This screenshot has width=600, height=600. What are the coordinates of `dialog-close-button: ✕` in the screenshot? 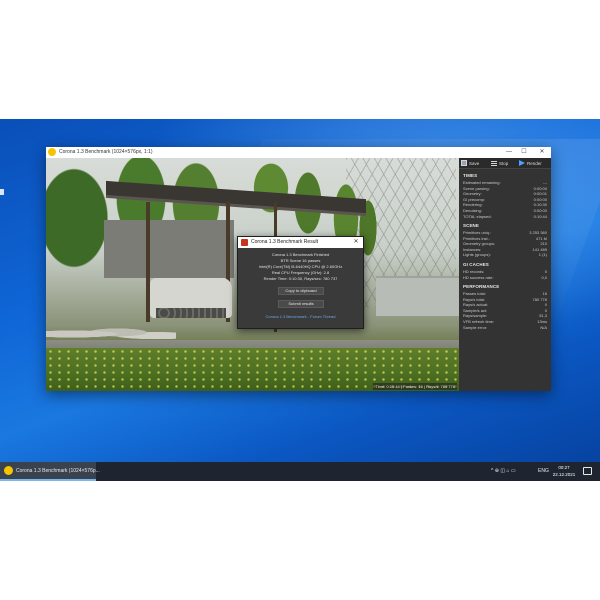 It's located at (356, 242).